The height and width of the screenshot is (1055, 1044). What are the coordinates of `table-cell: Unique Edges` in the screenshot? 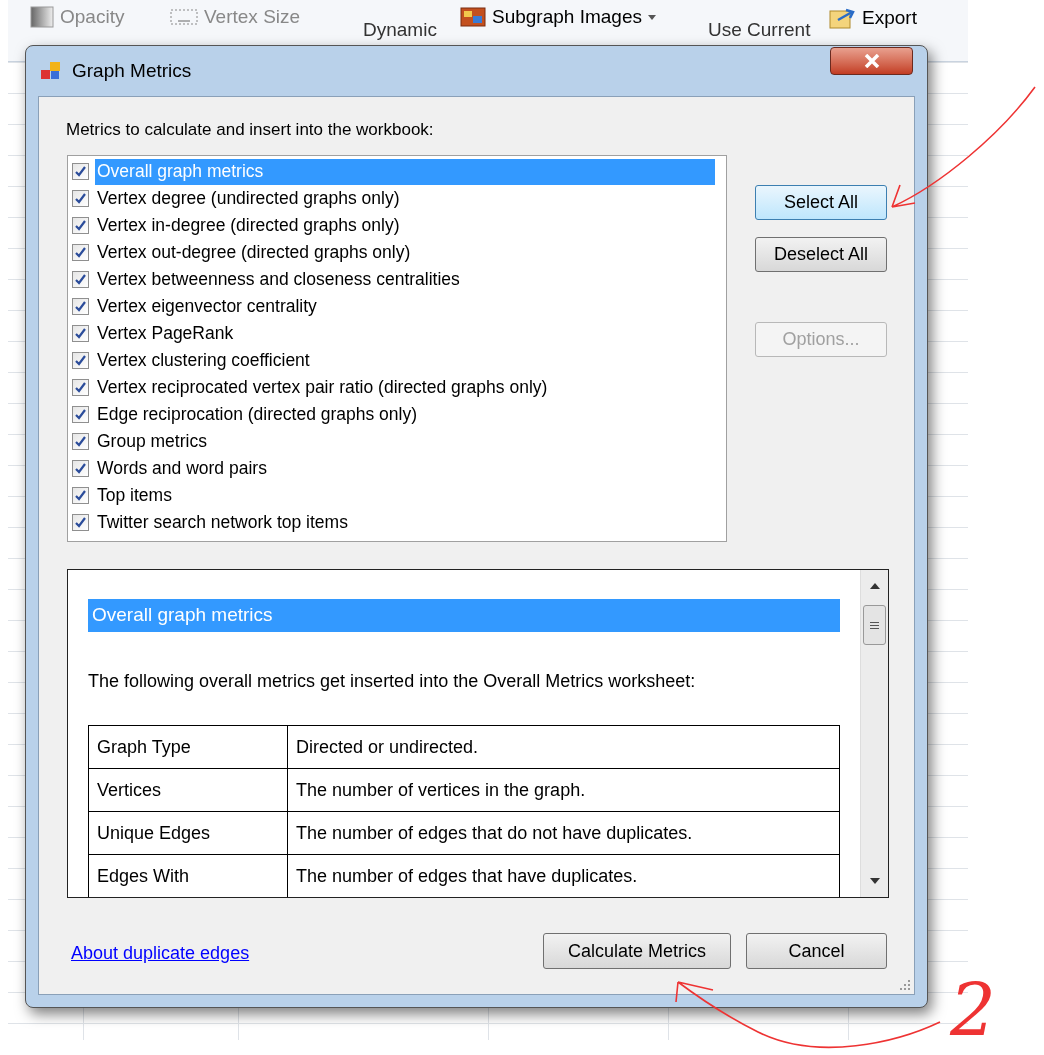 It's located at (188, 833).